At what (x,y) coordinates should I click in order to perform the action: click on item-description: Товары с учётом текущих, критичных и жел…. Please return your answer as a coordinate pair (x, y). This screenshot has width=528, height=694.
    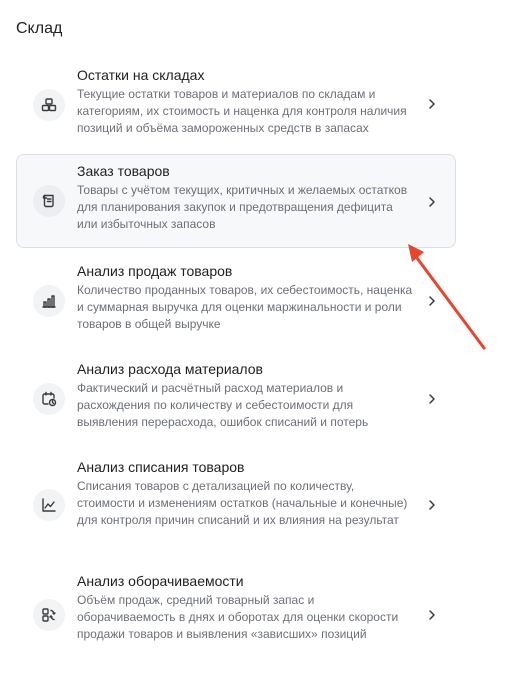
    Looking at the image, I should click on (242, 207).